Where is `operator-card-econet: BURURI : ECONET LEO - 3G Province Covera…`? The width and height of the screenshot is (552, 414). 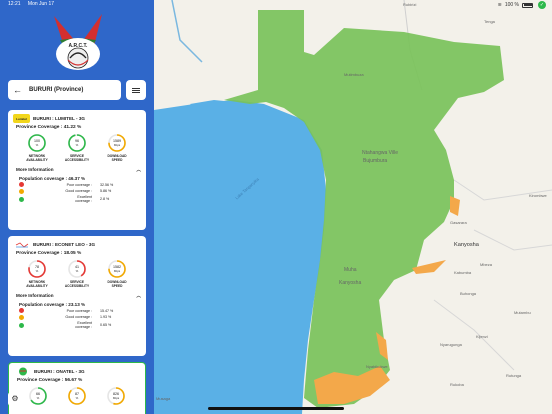
operator-card-econet: BURURI : ECONET LEO - 3G Province Covera… is located at coordinates (77, 296).